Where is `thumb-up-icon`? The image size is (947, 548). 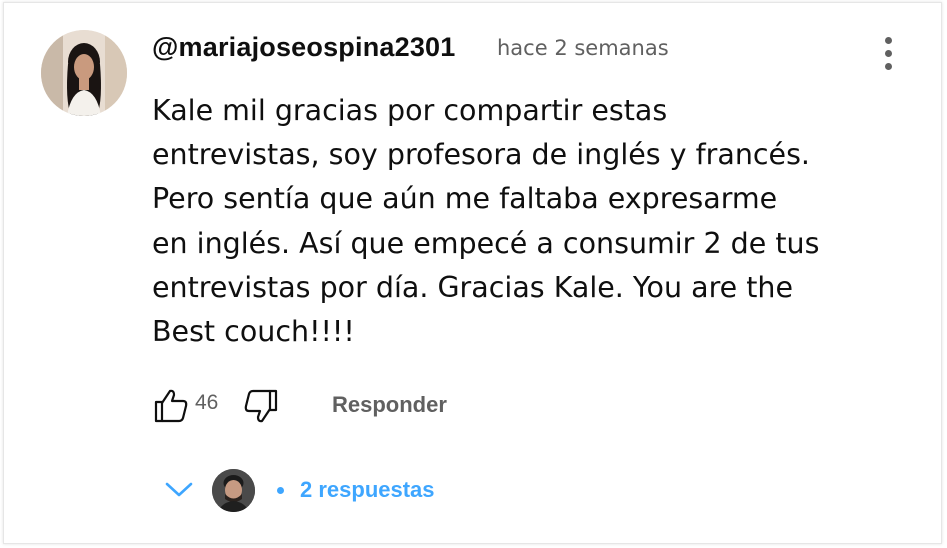 thumb-up-icon is located at coordinates (171, 406).